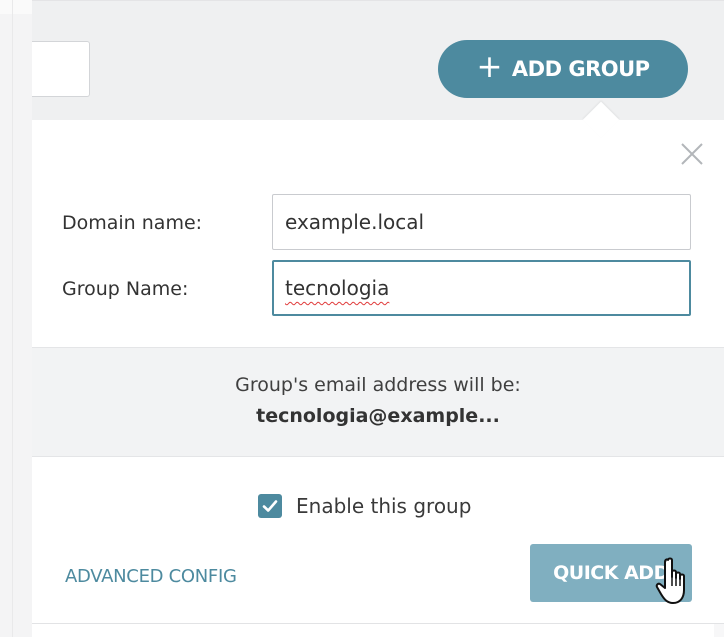  Describe the element at coordinates (674, 582) in the screenshot. I see `hand-cursor-icon` at that location.